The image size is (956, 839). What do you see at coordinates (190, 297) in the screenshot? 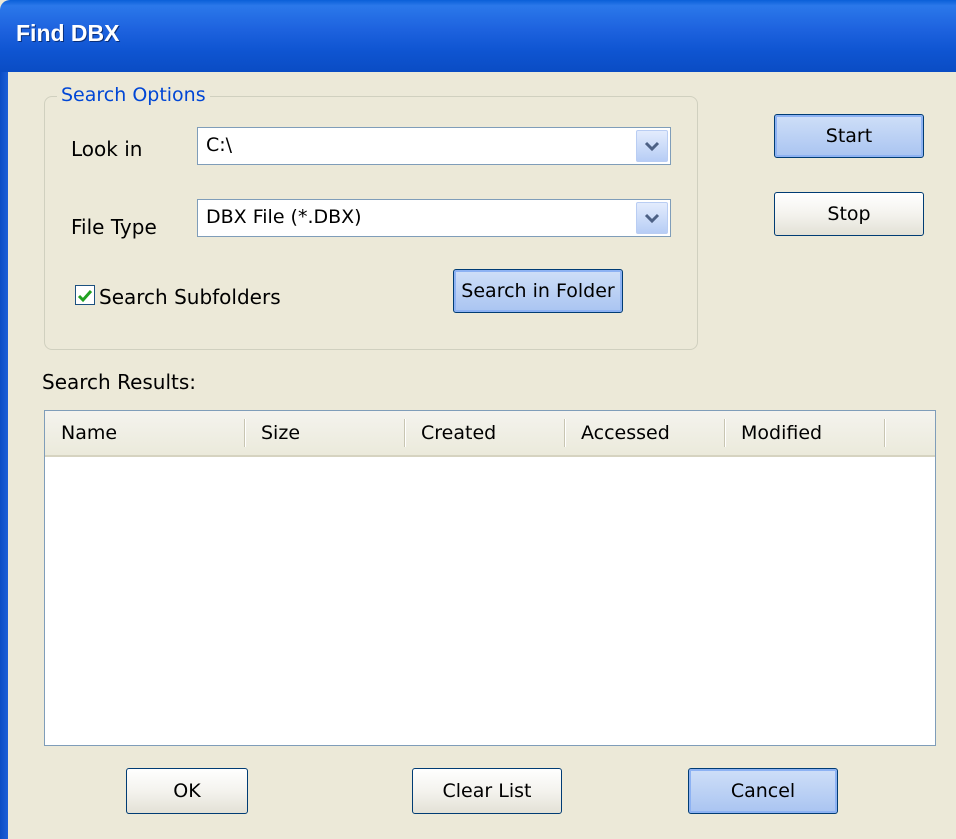
I see `search-subfolders-label: Search Subfolders` at bounding box center [190, 297].